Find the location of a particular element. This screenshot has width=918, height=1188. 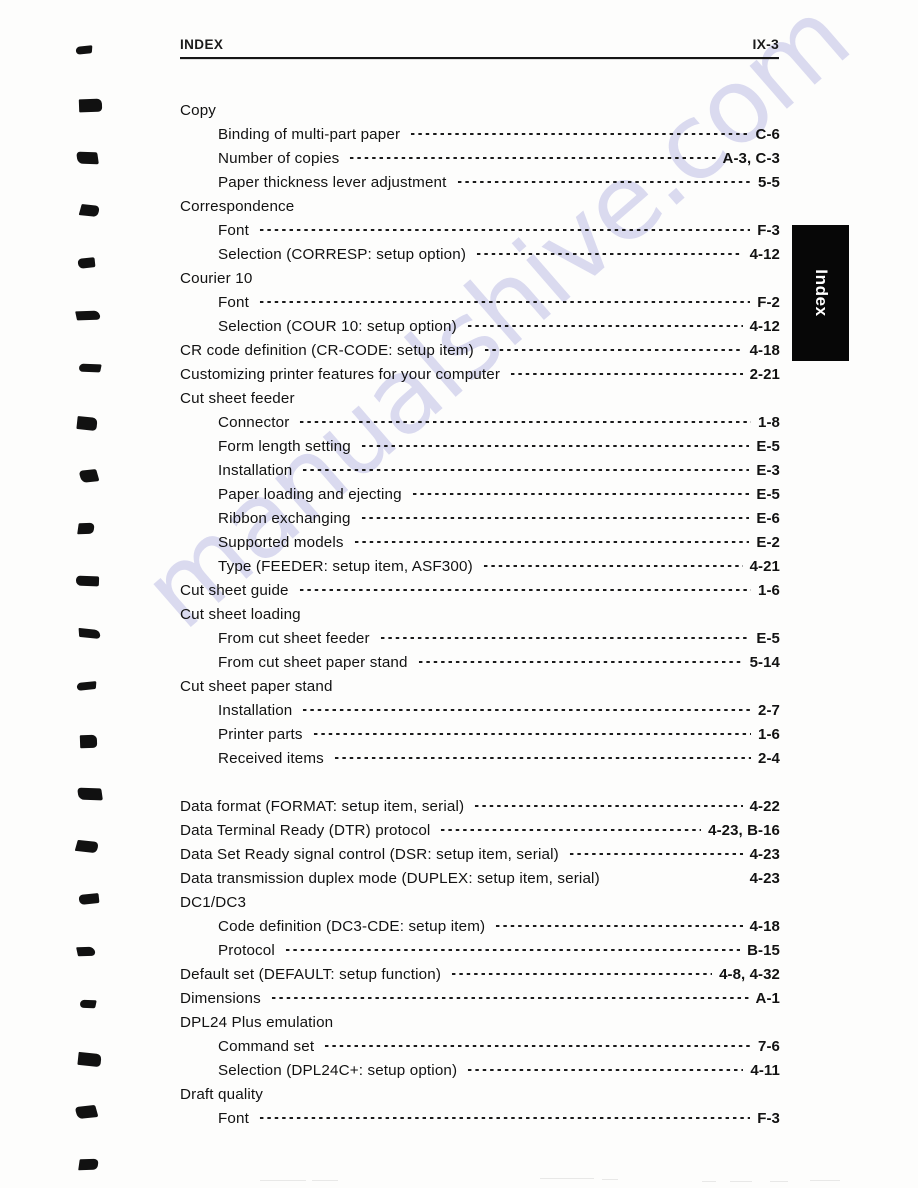

index-entry-label: Dimensions is located at coordinates (220, 999).